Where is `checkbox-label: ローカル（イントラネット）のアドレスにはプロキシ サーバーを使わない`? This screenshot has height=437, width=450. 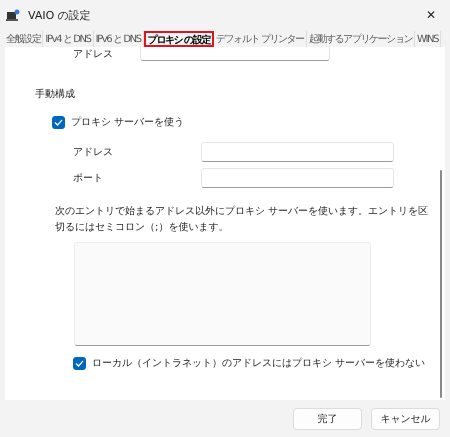 checkbox-label: ローカル（イントラネット）のアドレスにはプロキシ サーバーを使わない is located at coordinates (259, 363).